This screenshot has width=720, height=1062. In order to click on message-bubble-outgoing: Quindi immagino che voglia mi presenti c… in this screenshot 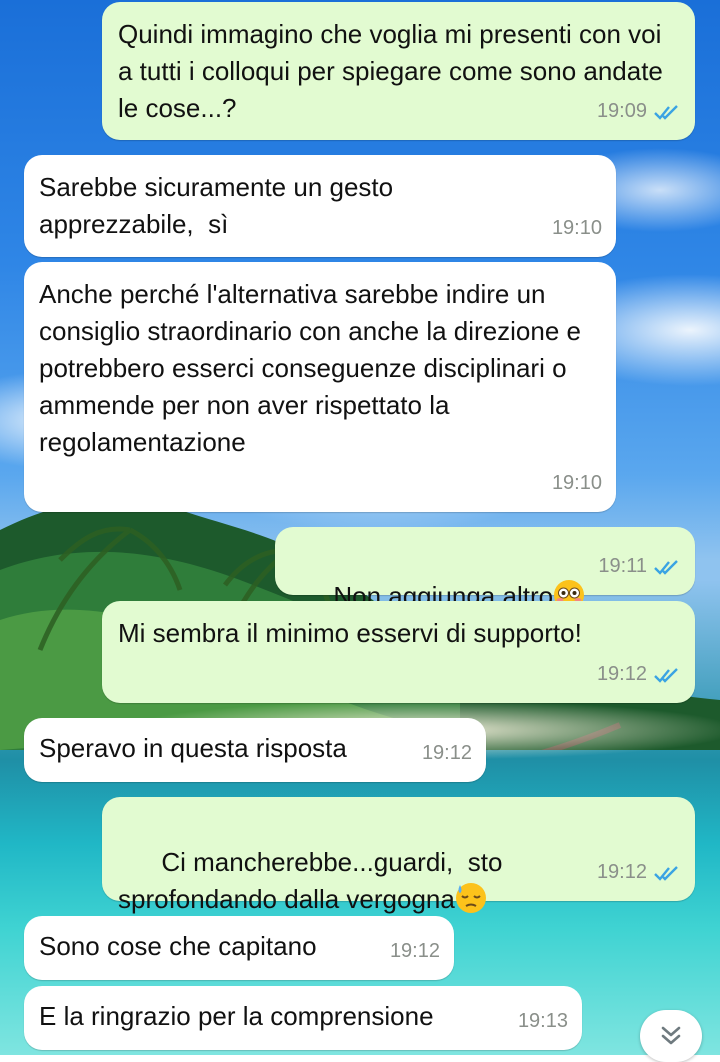, I will do `click(398, 71)`.